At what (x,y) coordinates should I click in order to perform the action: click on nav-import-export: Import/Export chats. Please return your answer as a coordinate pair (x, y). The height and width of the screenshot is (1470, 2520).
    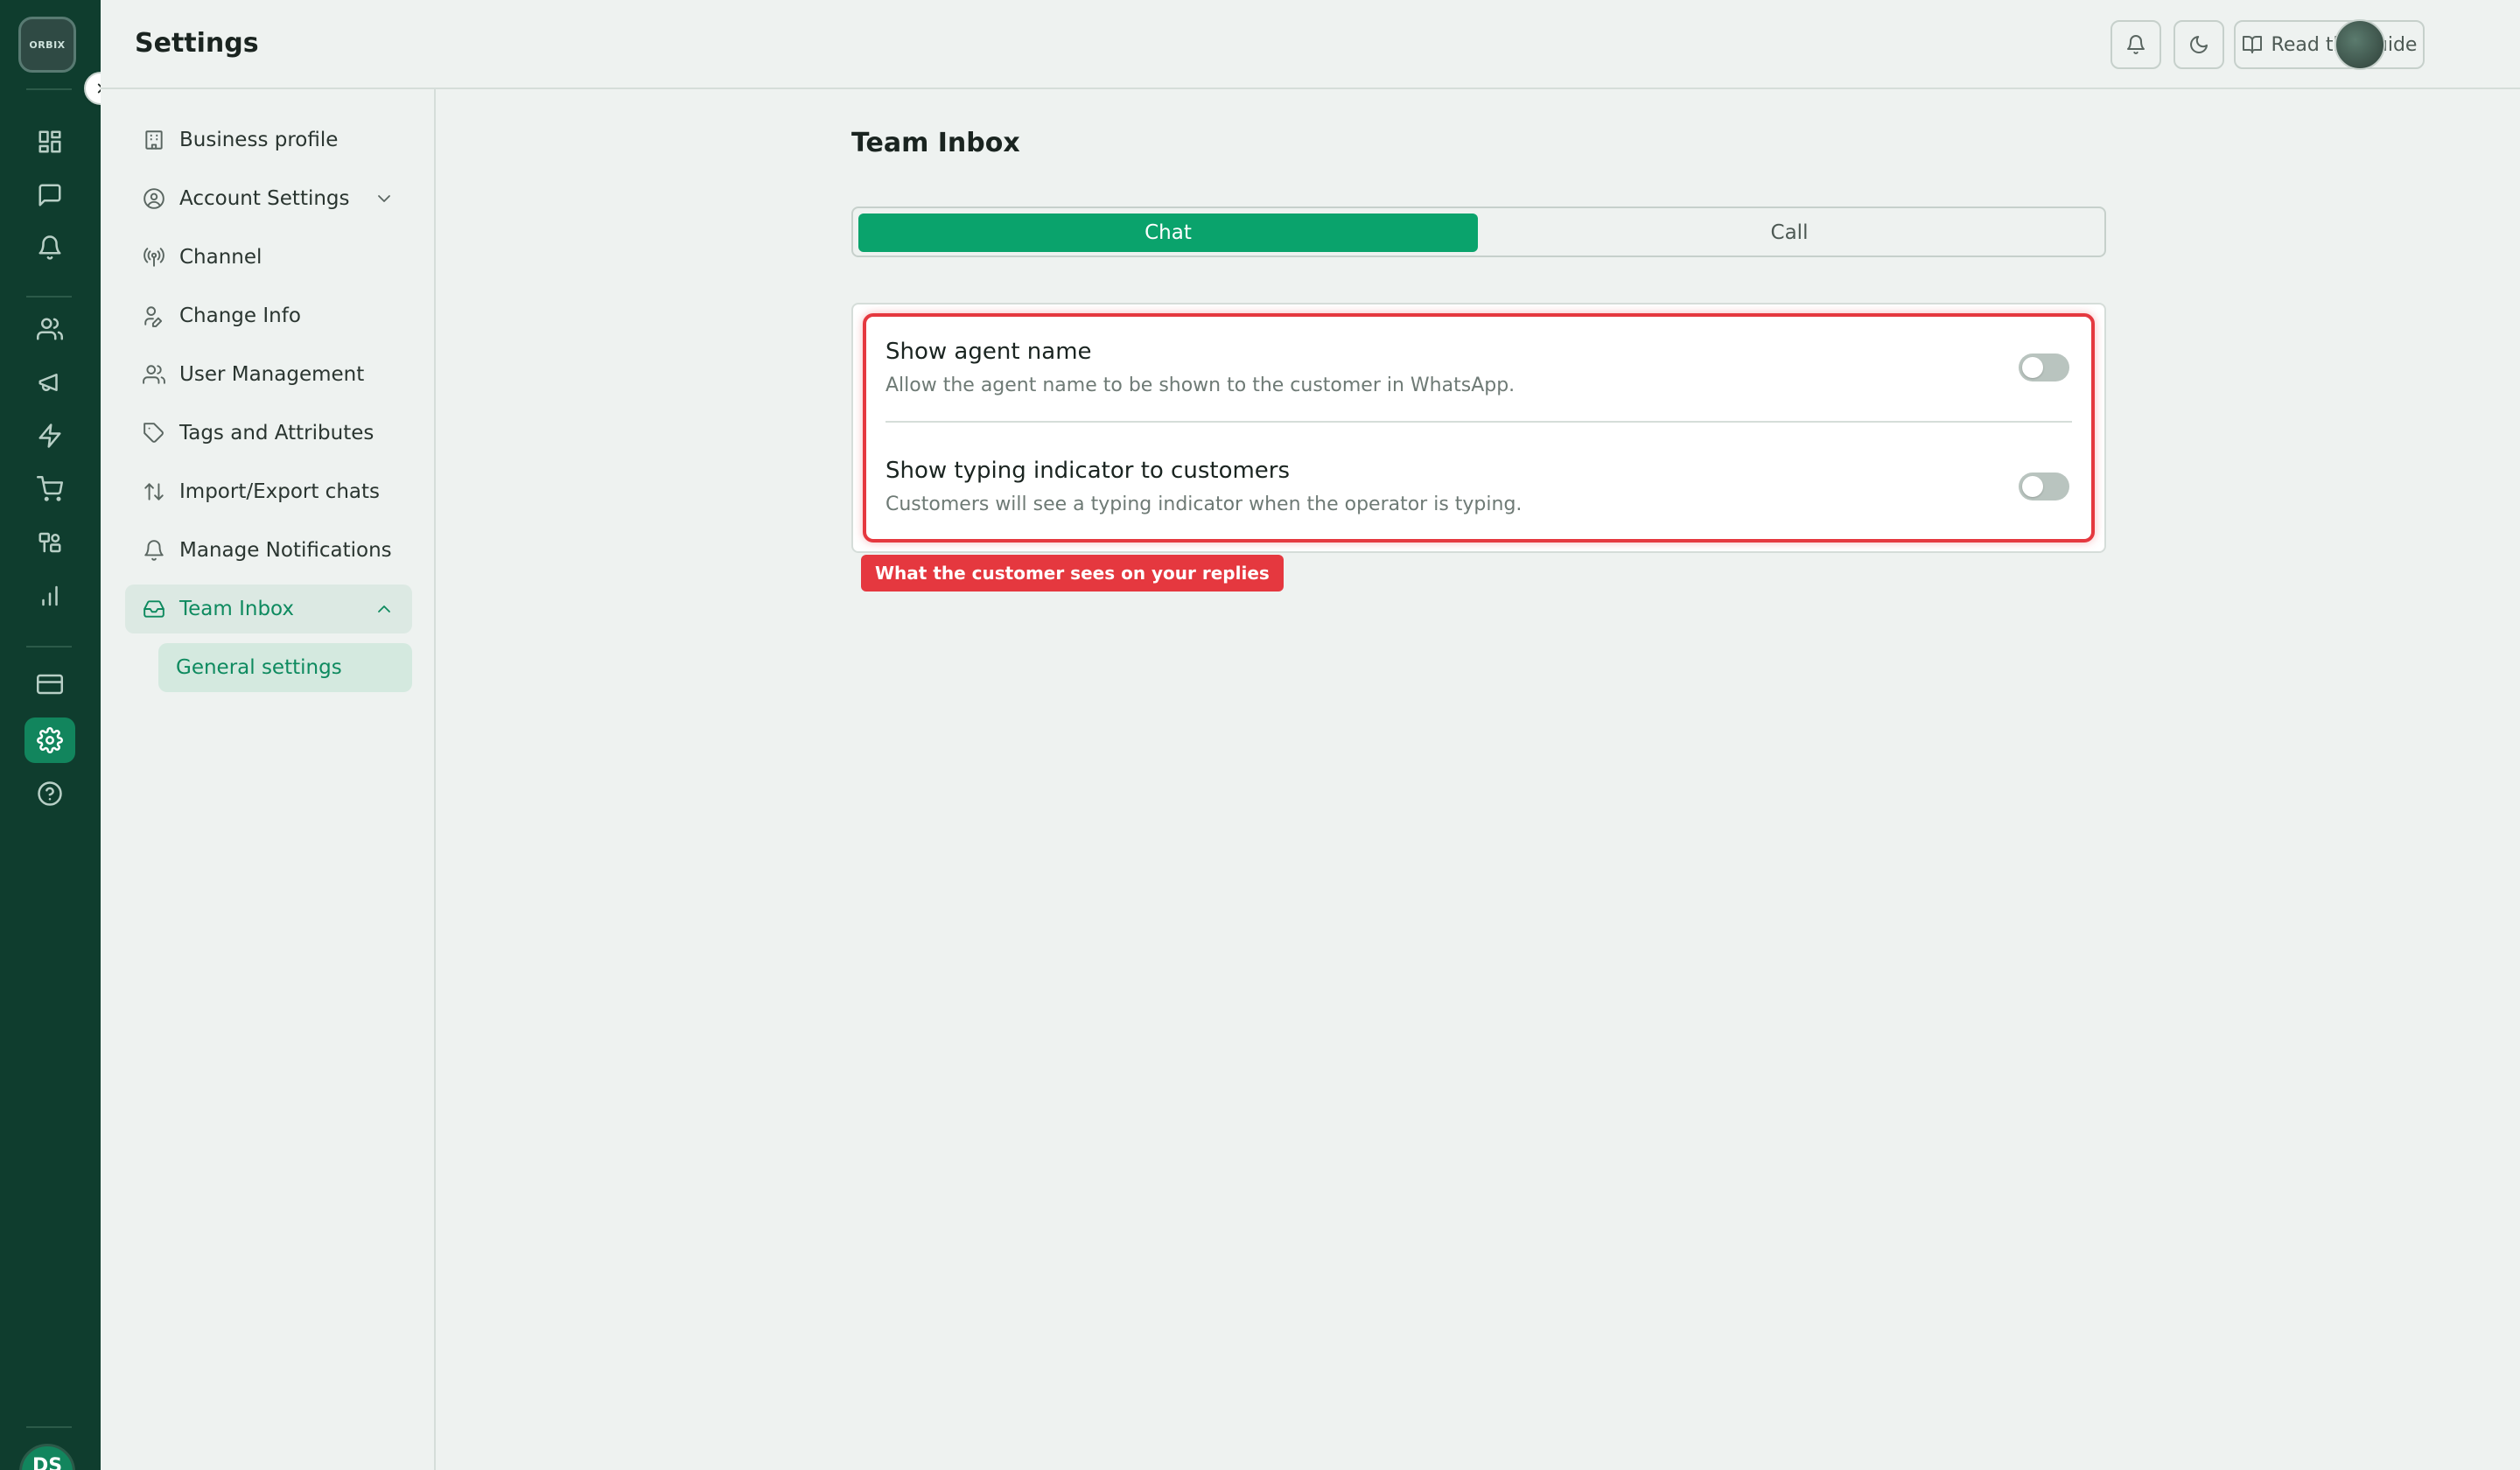
    Looking at the image, I should click on (268, 491).